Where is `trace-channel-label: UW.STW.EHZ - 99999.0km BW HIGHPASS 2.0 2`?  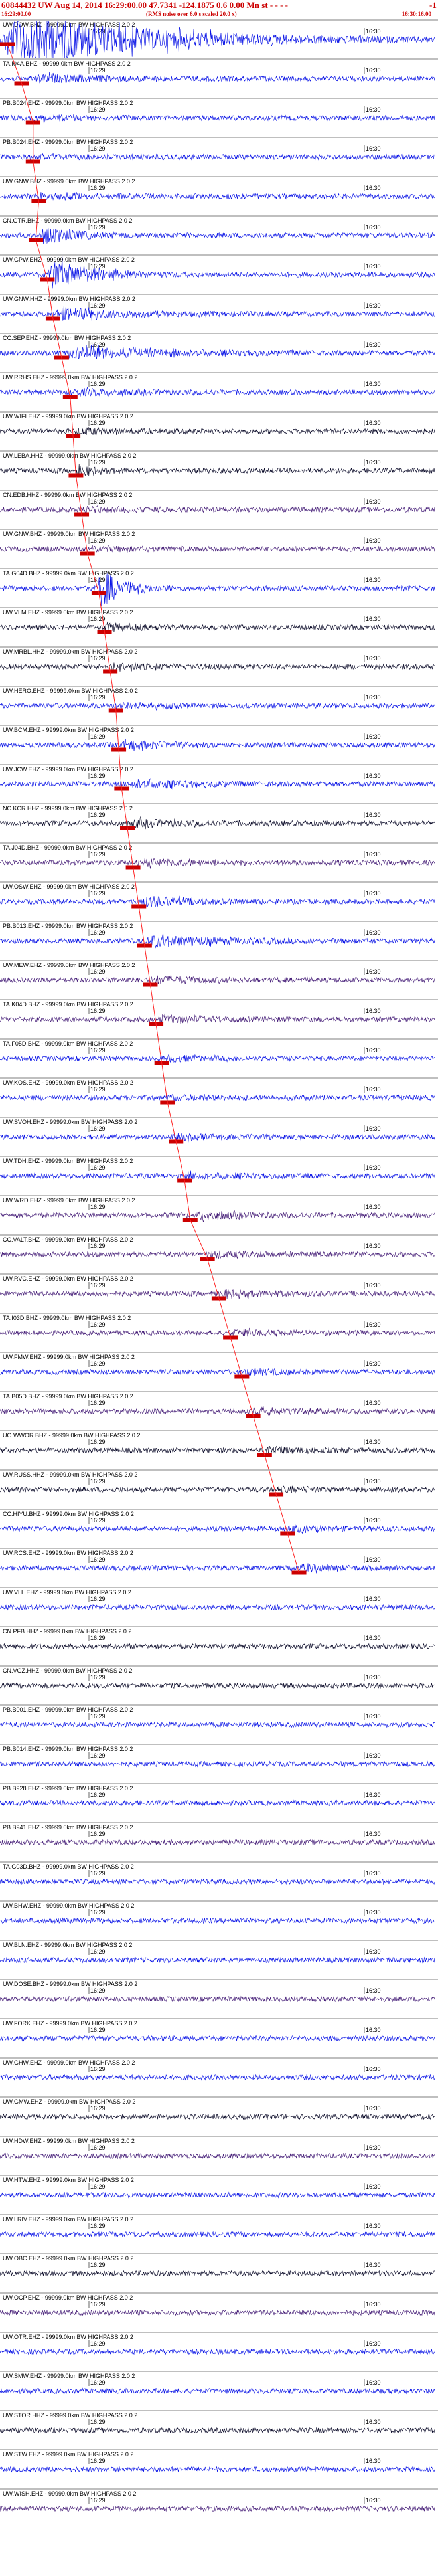 trace-channel-label: UW.STW.EHZ - 99999.0km BW HIGHPASS 2.0 2 is located at coordinates (68, 2454).